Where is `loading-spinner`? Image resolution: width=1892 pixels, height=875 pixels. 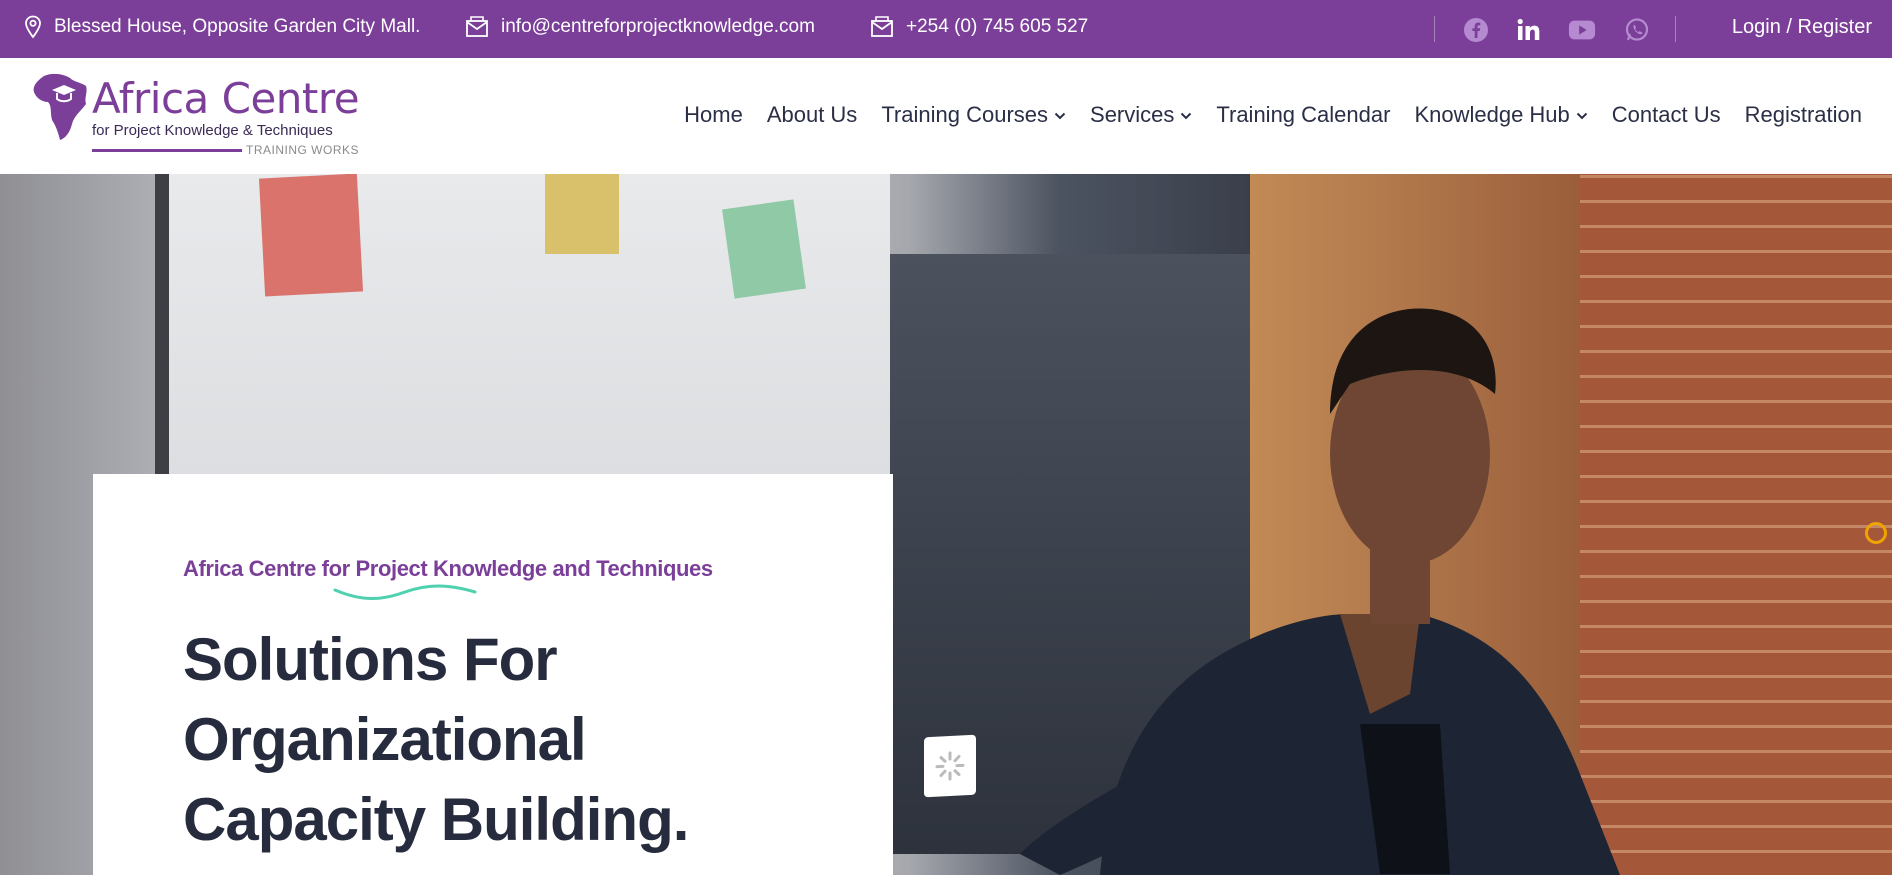 loading-spinner is located at coordinates (950, 766).